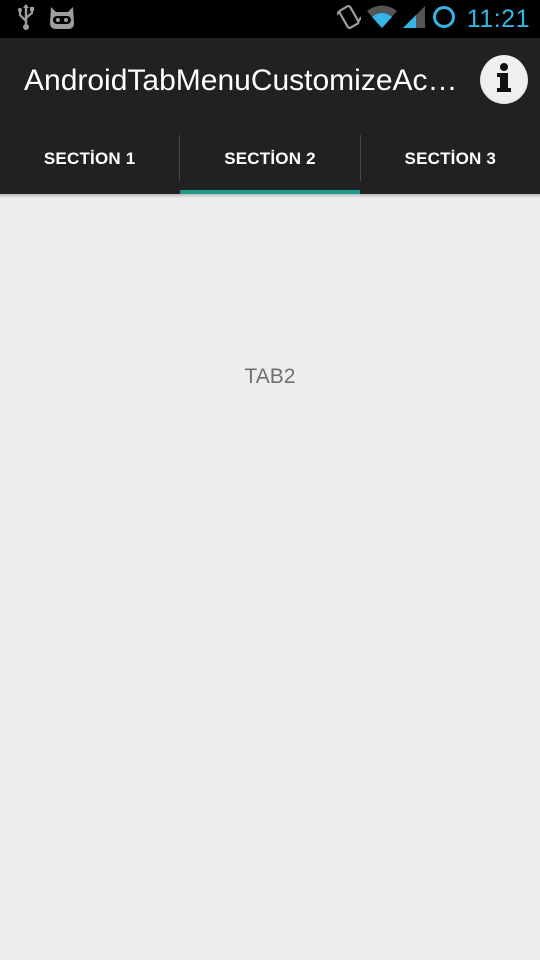 The width and height of the screenshot is (540, 960). I want to click on tab-bar: SECTİON 1 SECTİON 2 SECTİON 3, so click(270, 159).